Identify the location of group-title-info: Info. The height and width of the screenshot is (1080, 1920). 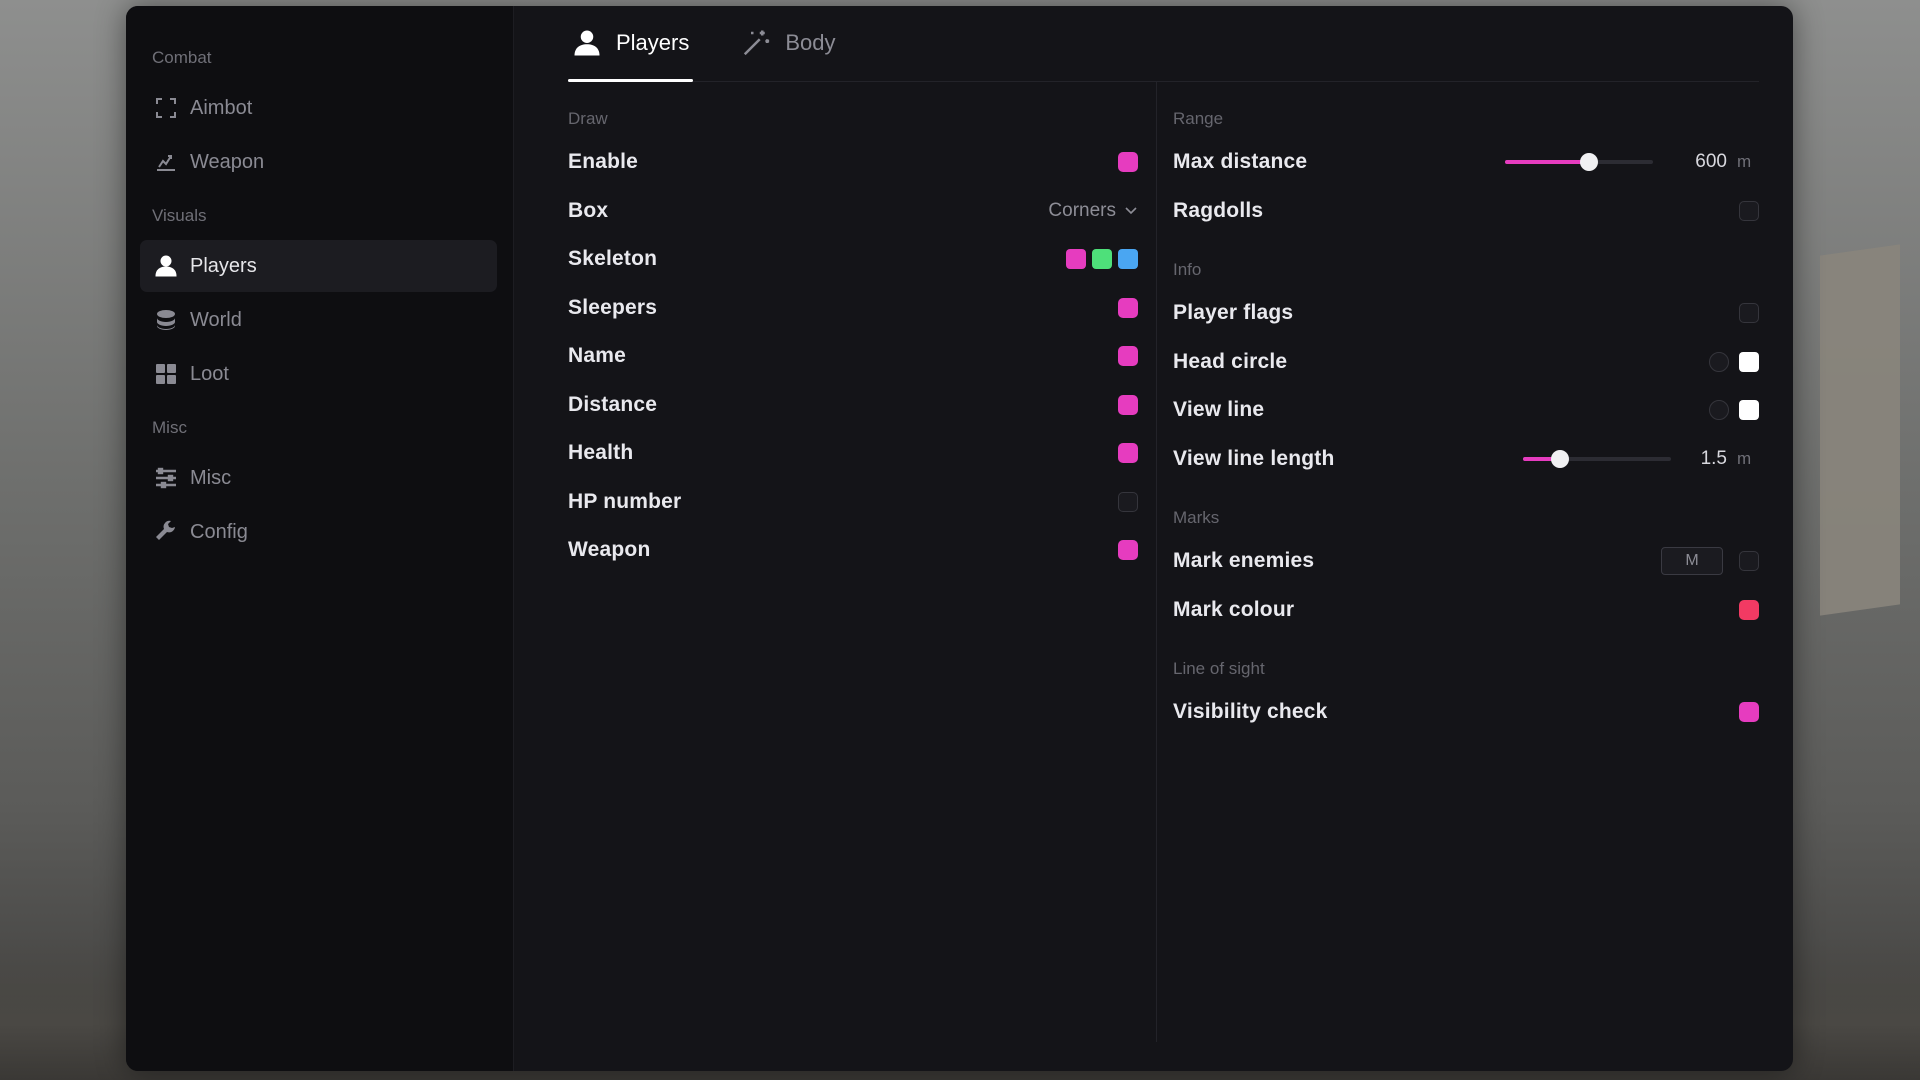
(1187, 269).